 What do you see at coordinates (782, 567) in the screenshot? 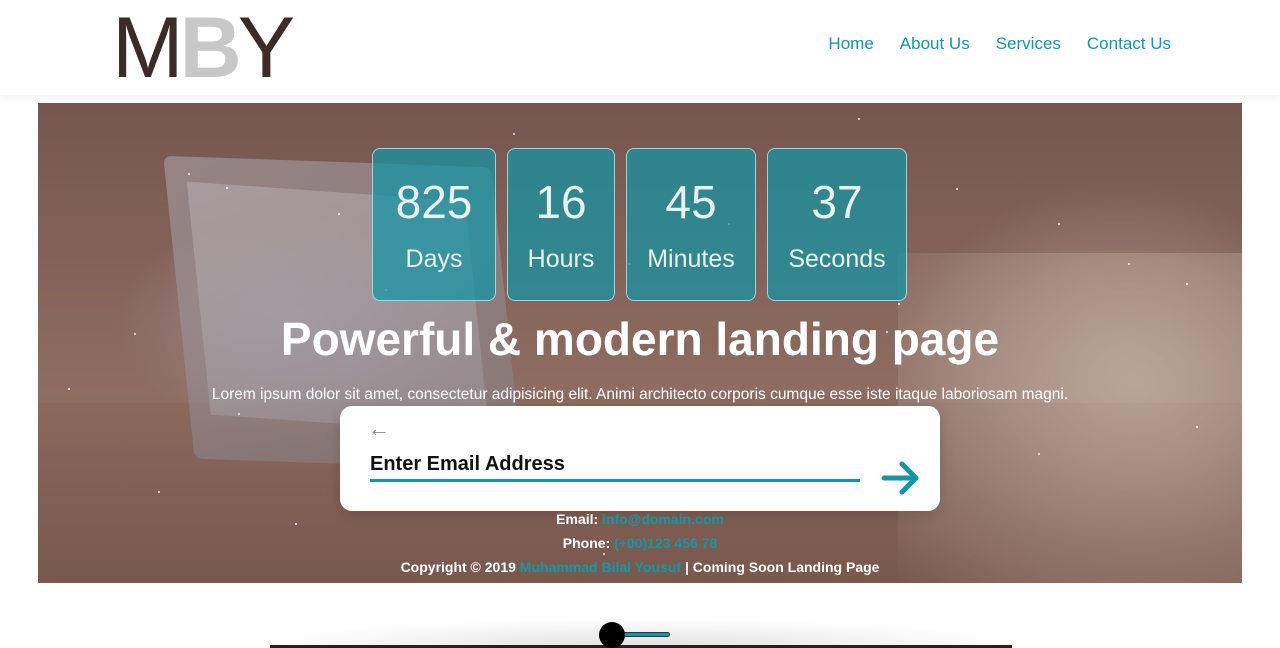
I see `copyright-suffix: | Coming Soon Landing Page` at bounding box center [782, 567].